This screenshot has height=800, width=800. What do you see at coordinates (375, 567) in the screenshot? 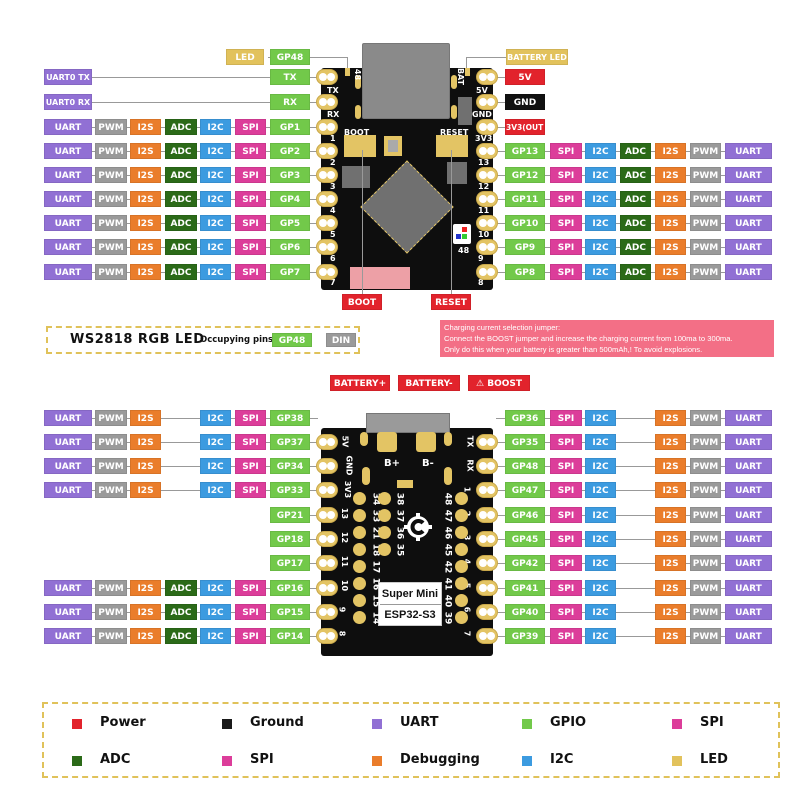
I see `silk-label: 17` at bounding box center [375, 567].